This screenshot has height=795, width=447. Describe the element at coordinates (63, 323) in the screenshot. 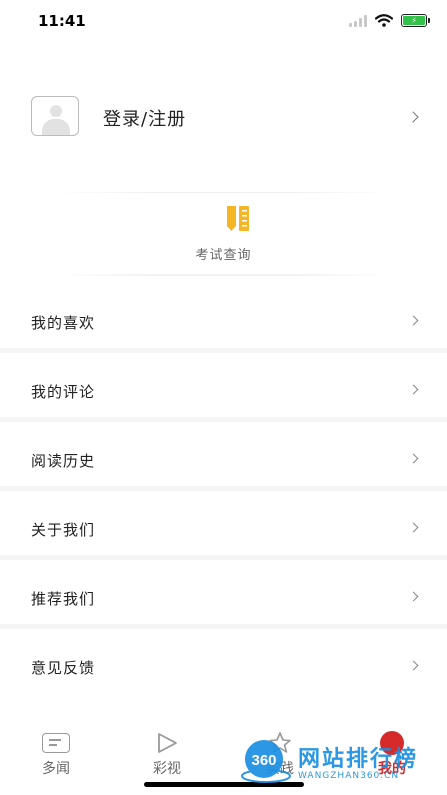

I see `menu-item-label: 我的喜欢` at that location.